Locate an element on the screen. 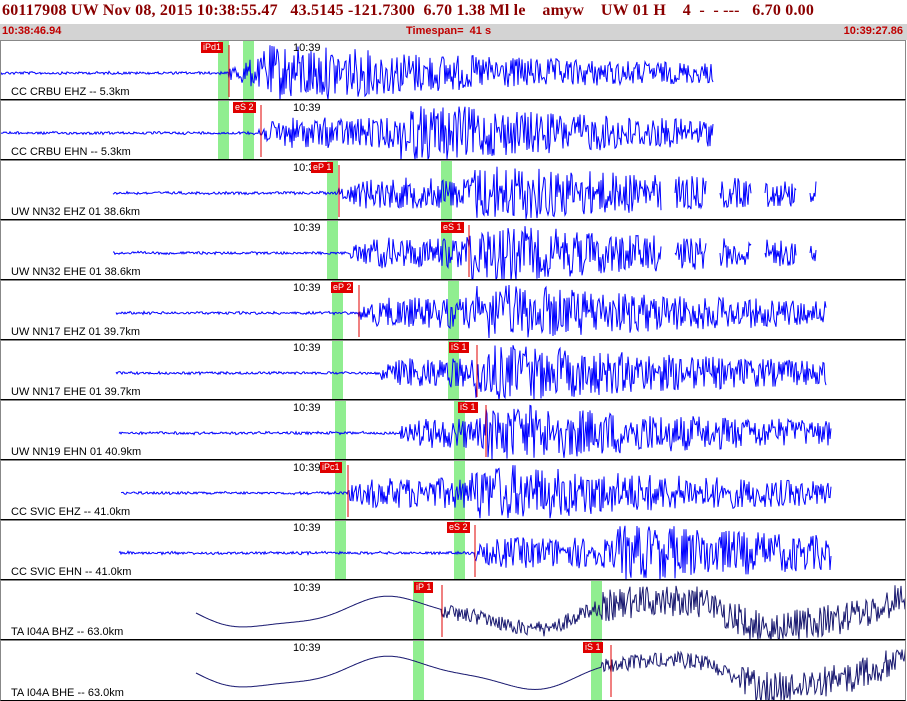 Image resolution: width=907 pixels, height=701 pixels. channel-label: UW NN17 EHE 01 39.7km is located at coordinates (76, 392).